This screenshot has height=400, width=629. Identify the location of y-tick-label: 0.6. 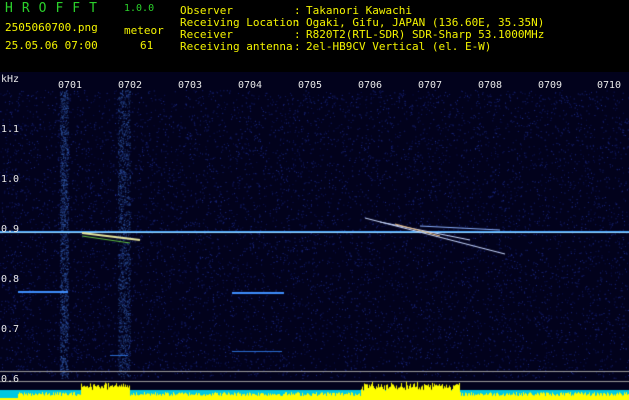
(10, 379).